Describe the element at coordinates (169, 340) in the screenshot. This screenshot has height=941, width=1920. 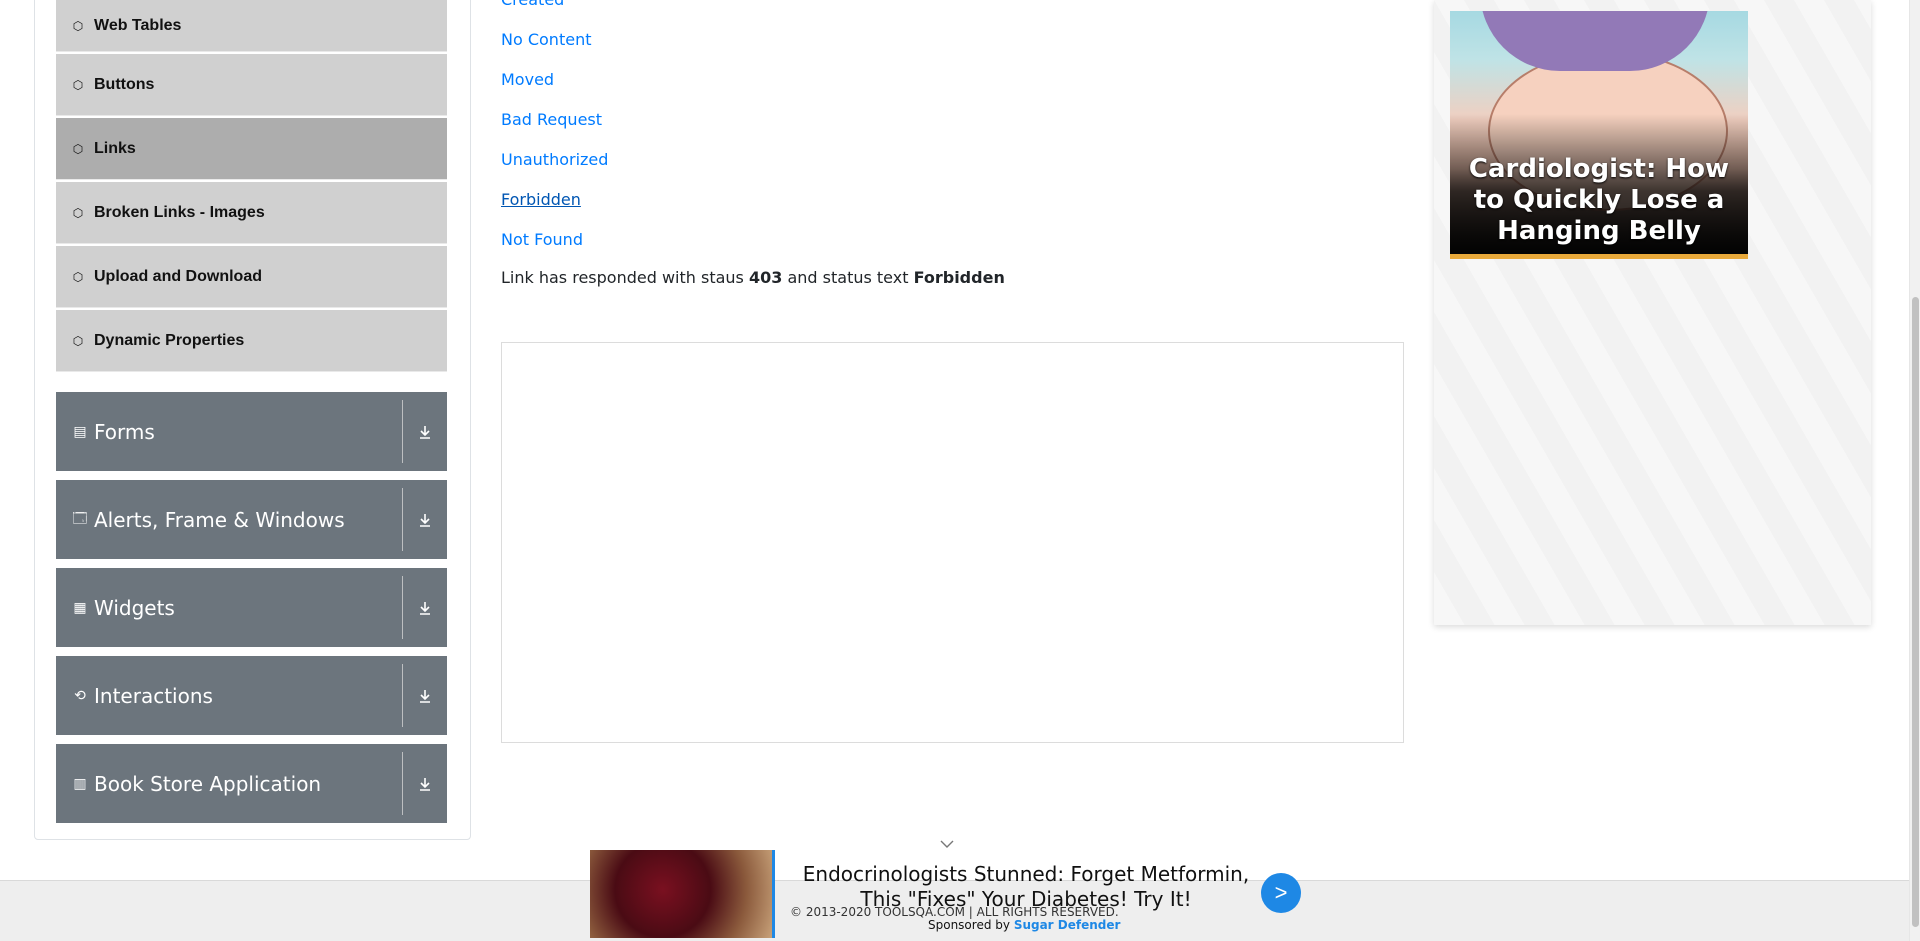
I see `sidebar-item-label: Dynamic Properties` at that location.